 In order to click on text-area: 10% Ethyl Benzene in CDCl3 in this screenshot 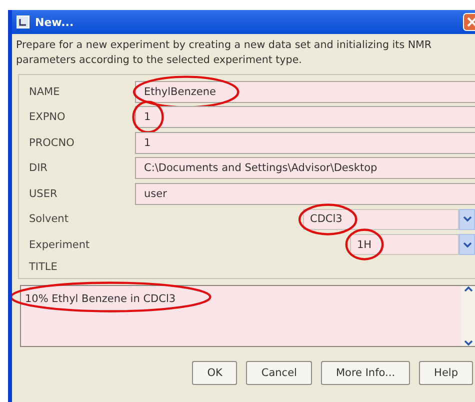, I will do `click(241, 316)`.